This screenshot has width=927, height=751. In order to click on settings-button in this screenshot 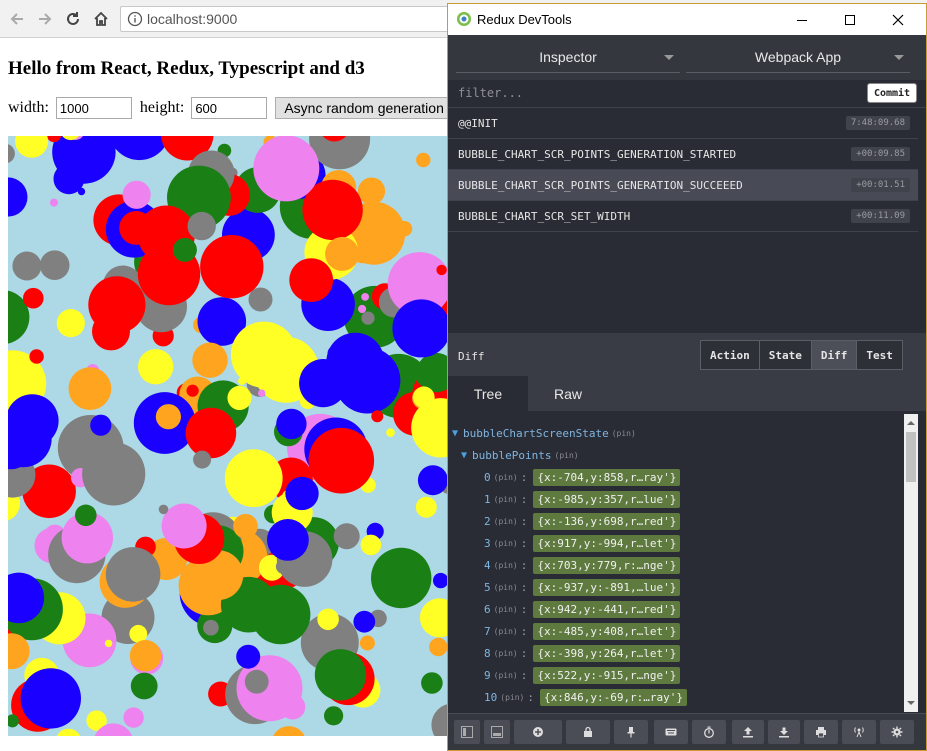, I will do `click(897, 732)`.